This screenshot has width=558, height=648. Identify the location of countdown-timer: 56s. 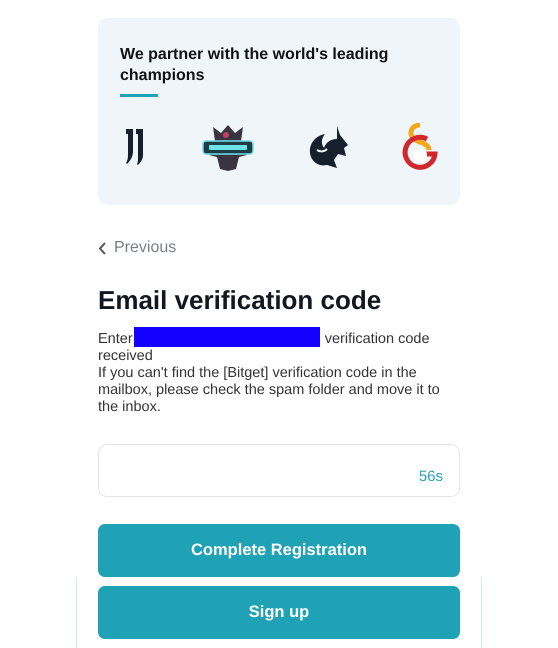
(430, 476).